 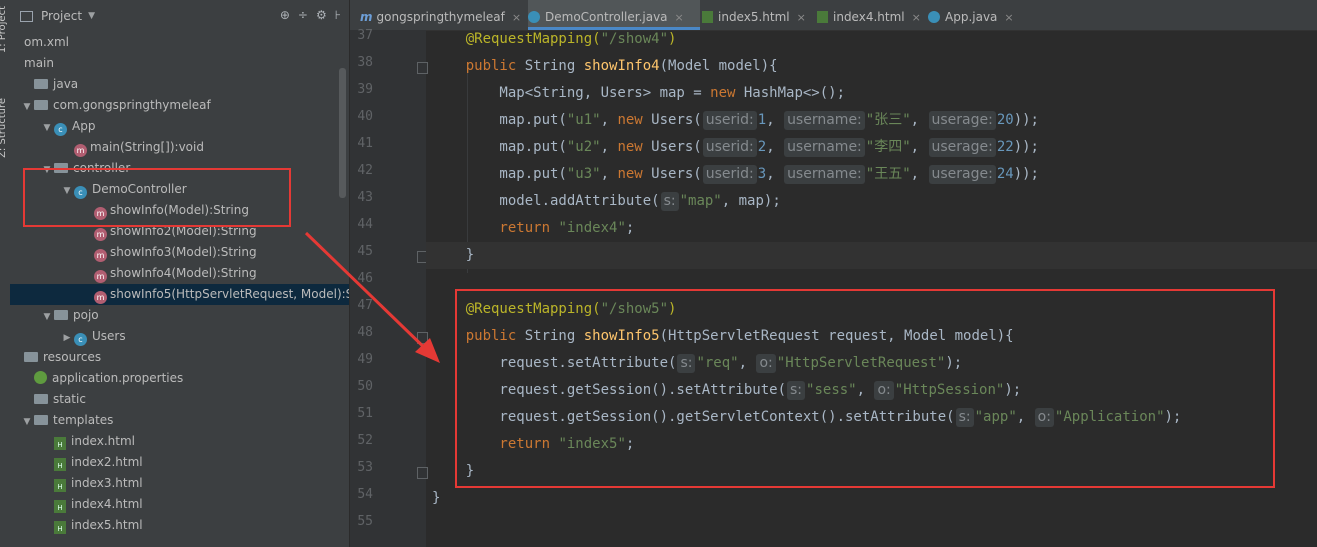 What do you see at coordinates (634, 39) in the screenshot?
I see `code-token: "/show4"` at bounding box center [634, 39].